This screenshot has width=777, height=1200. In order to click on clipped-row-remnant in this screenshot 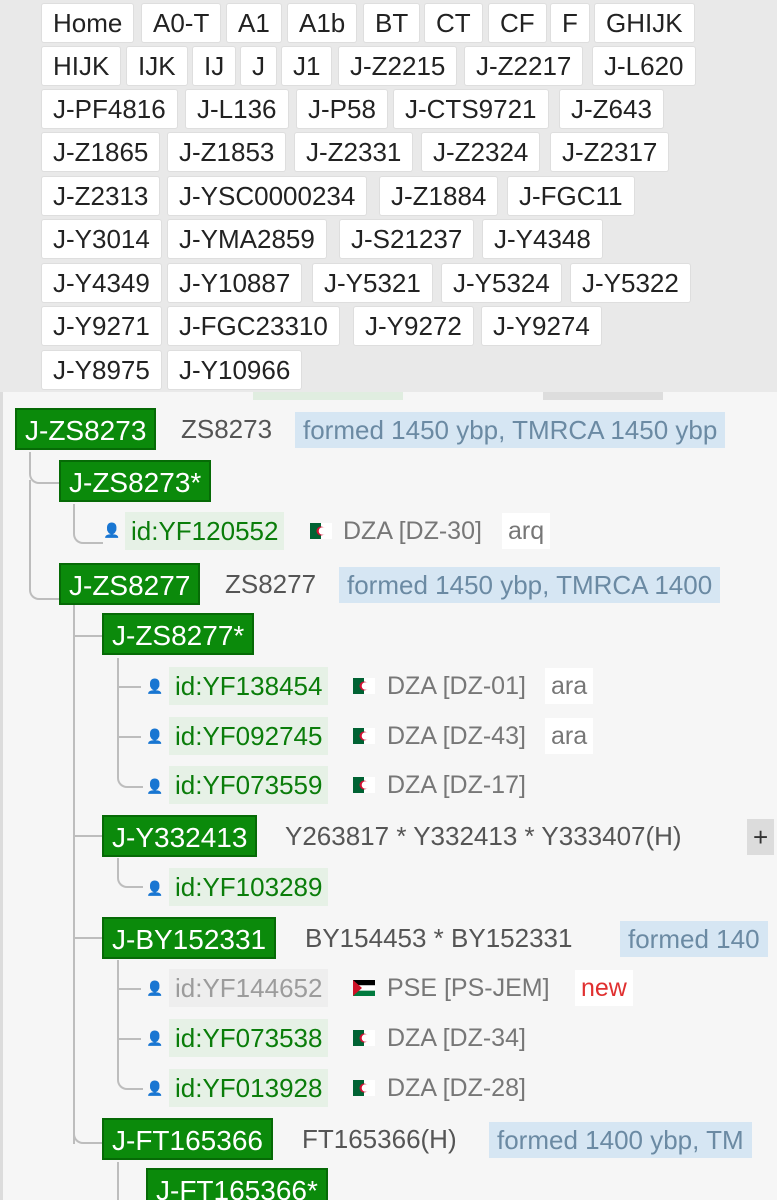, I will do `click(603, 396)`.